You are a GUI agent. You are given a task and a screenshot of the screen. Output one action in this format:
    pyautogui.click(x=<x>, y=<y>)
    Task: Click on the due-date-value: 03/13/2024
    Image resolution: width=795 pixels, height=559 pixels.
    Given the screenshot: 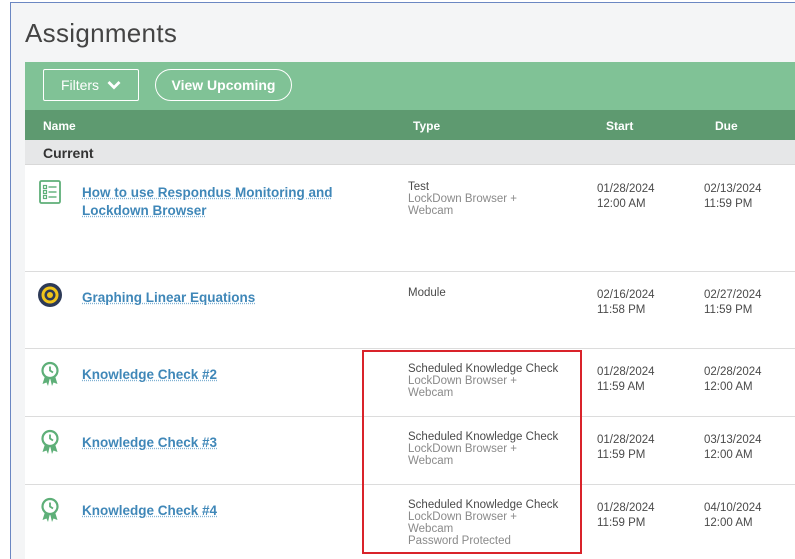 What is the action you would take?
    pyautogui.click(x=733, y=440)
    